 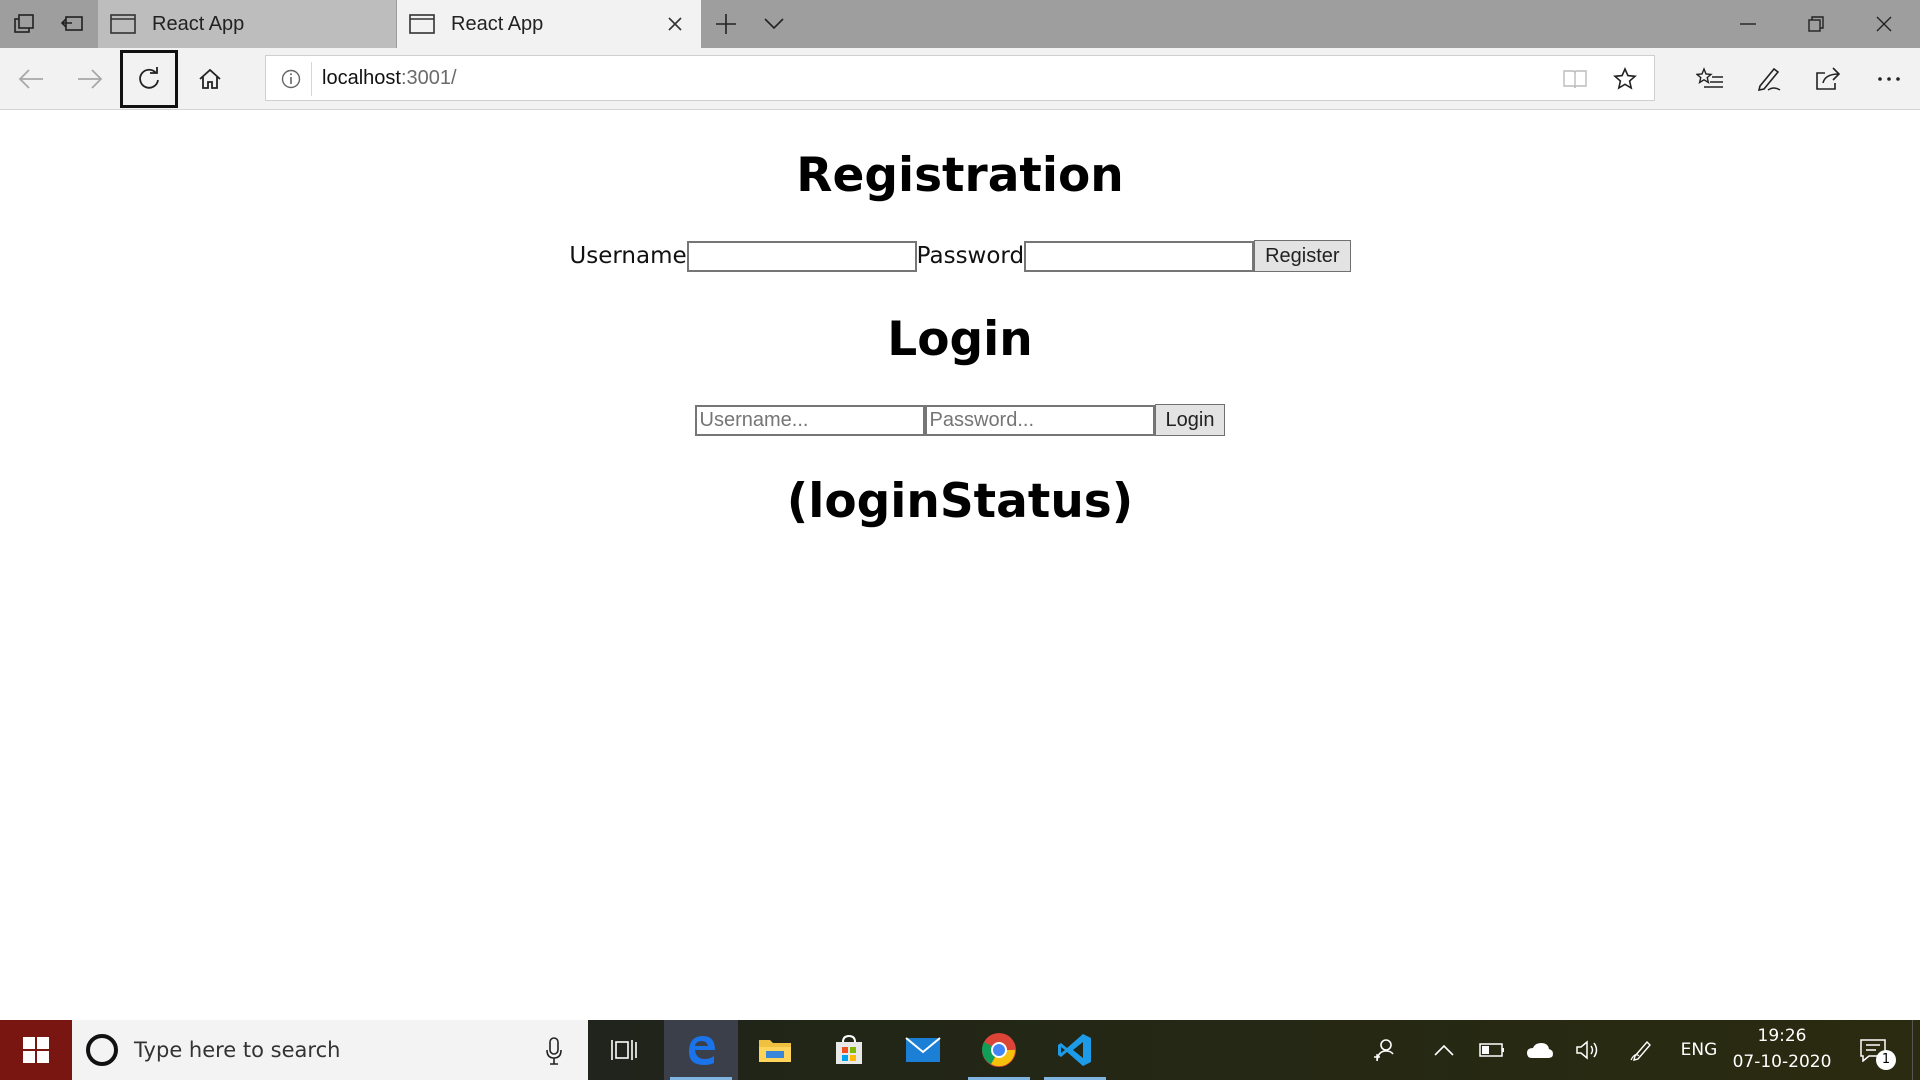 I want to click on taskbar-clock: 19:26 07-10-2020, so click(x=1782, y=1050).